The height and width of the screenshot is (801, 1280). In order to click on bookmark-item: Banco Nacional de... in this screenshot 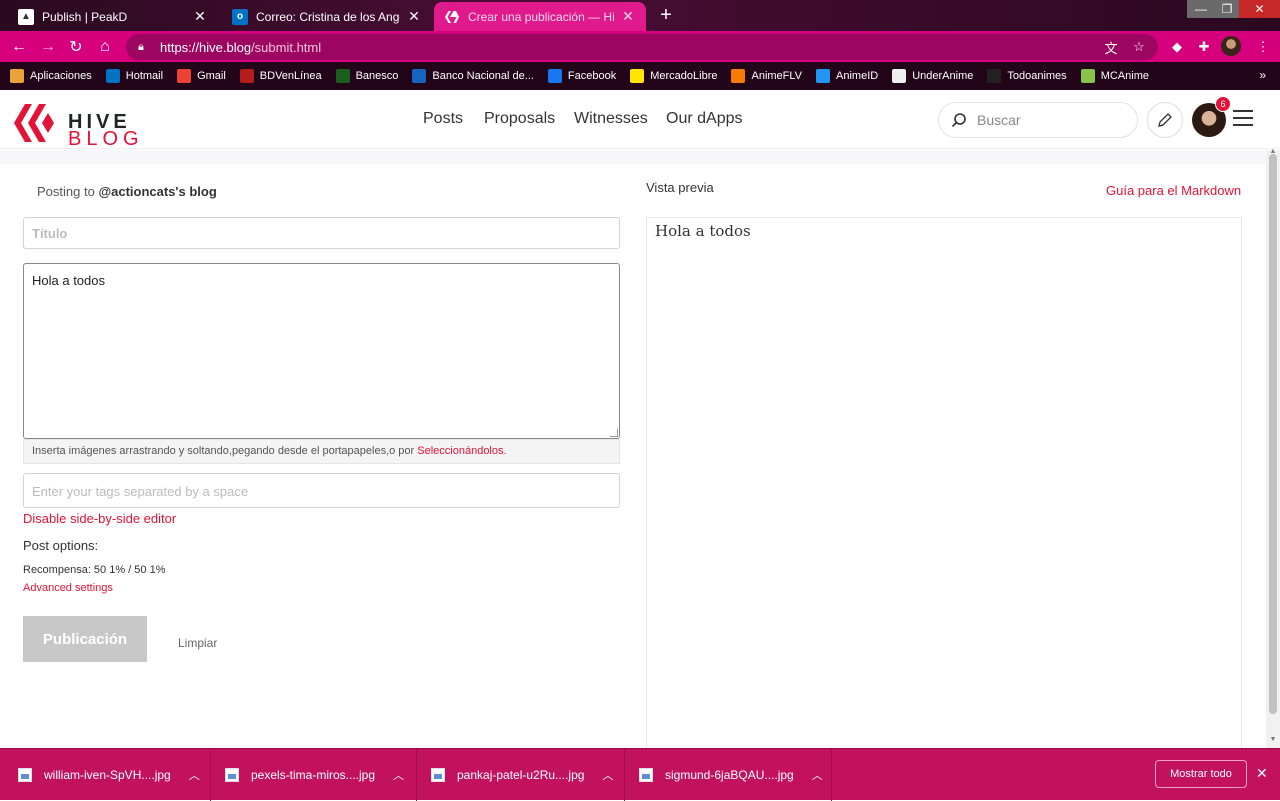, I will do `click(473, 76)`.